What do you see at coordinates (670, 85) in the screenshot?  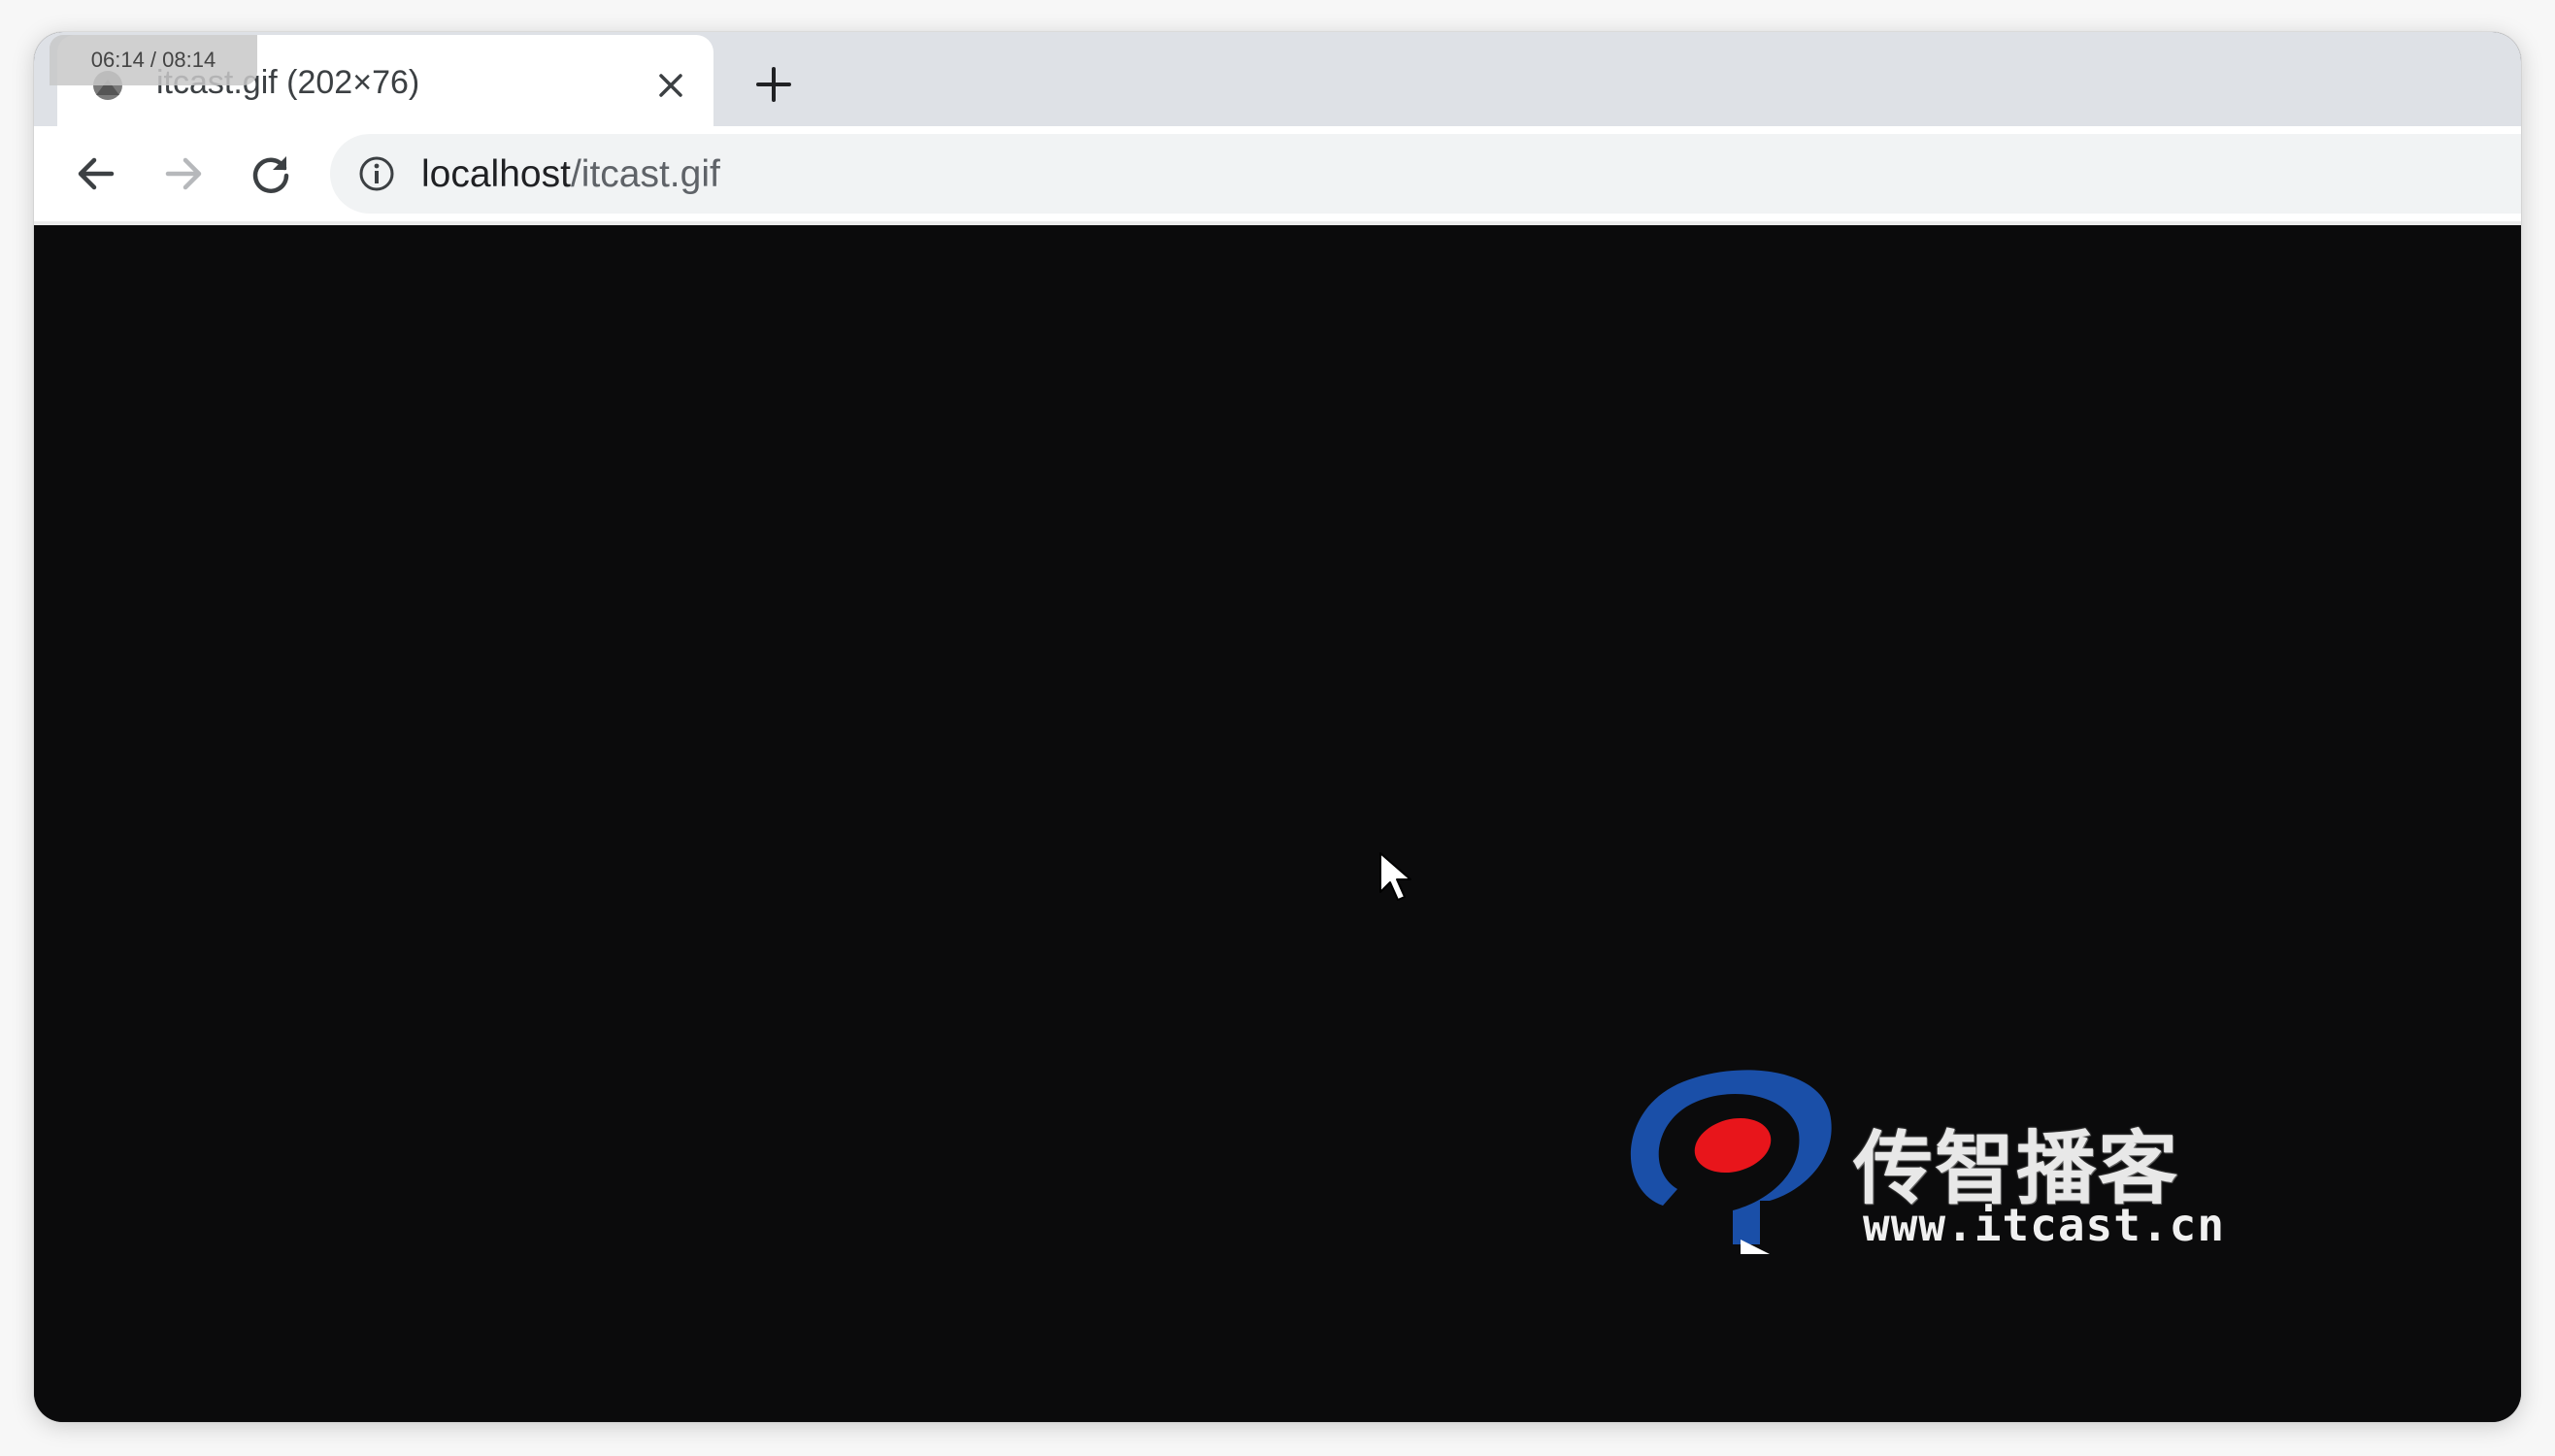 I see `close-icon` at bounding box center [670, 85].